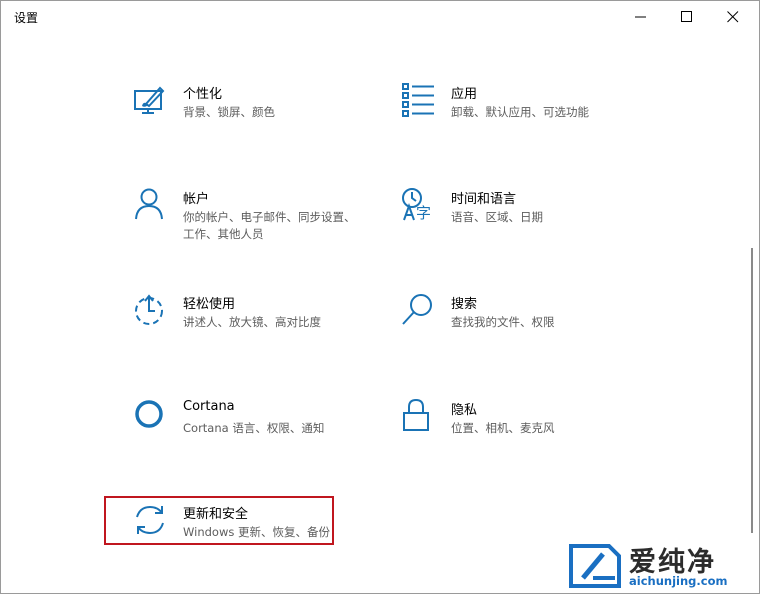 The width and height of the screenshot is (760, 596). What do you see at coordinates (149, 414) in the screenshot?
I see `cortana-icon` at bounding box center [149, 414].